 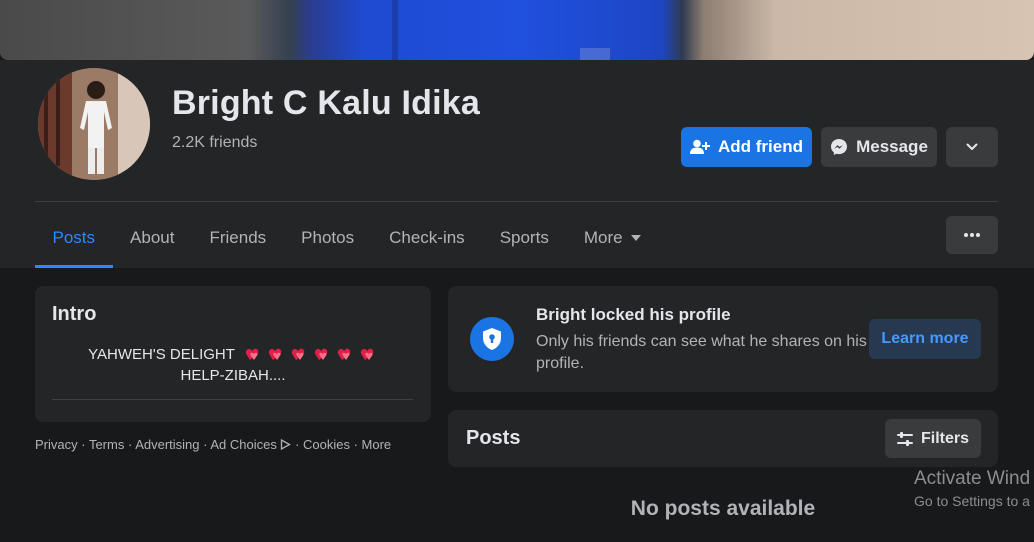 I want to click on footer-link-privacy: Privacy, so click(x=56, y=444).